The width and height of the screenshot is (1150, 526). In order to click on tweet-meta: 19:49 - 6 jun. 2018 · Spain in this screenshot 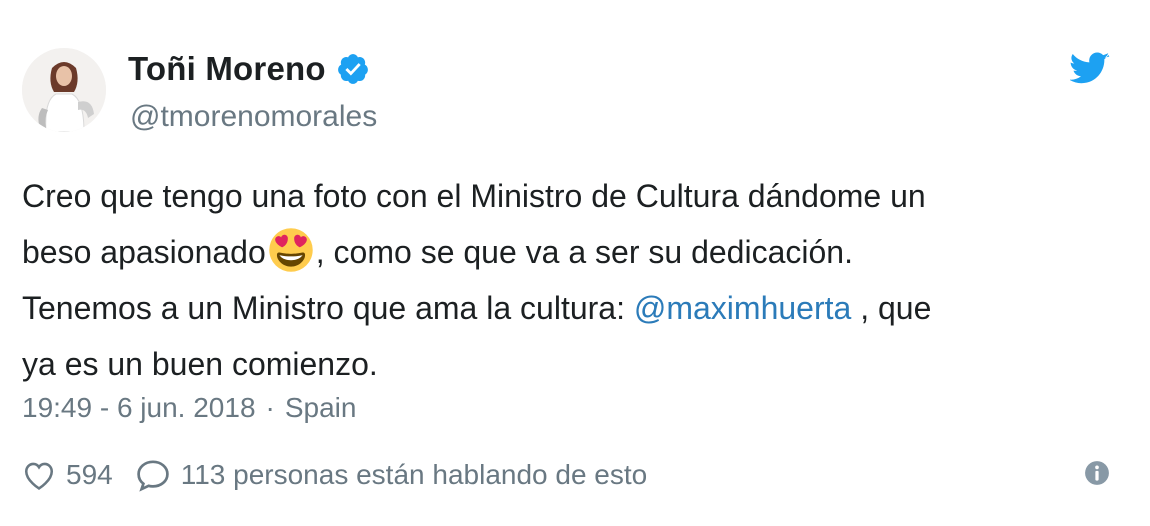, I will do `click(189, 408)`.